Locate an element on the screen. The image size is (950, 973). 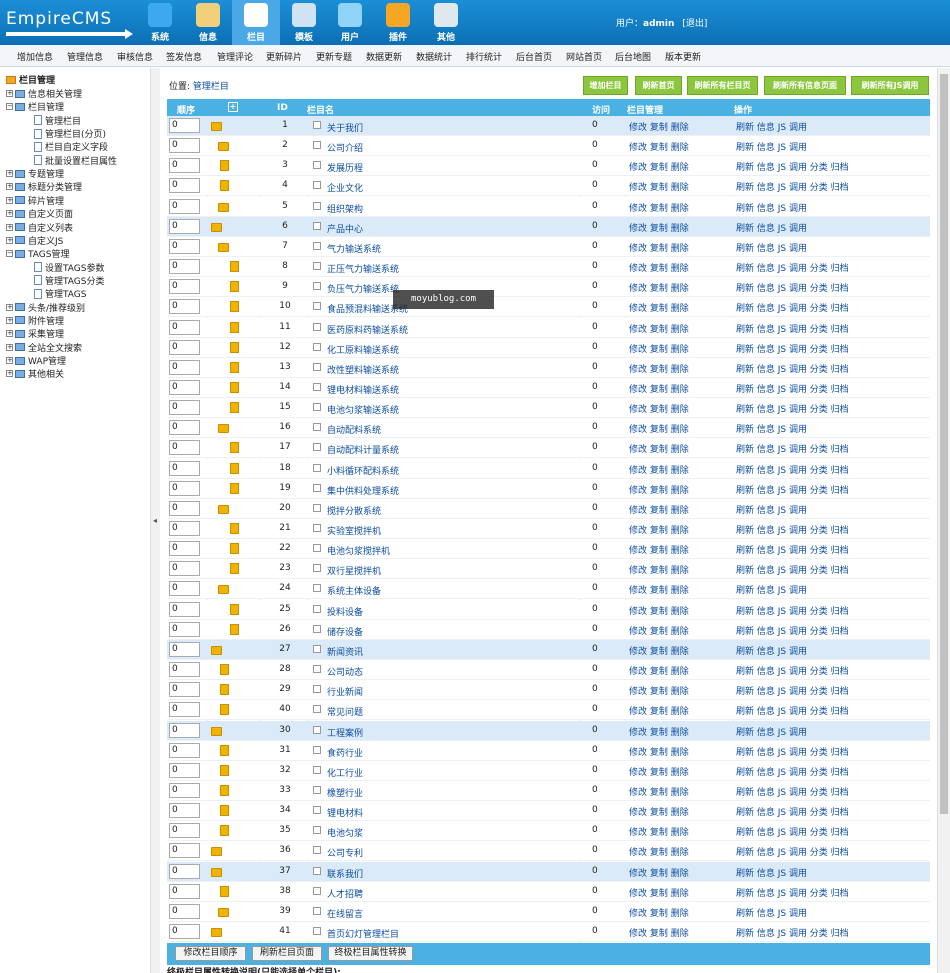
menu-item: 数据统计 is located at coordinates (434, 56).